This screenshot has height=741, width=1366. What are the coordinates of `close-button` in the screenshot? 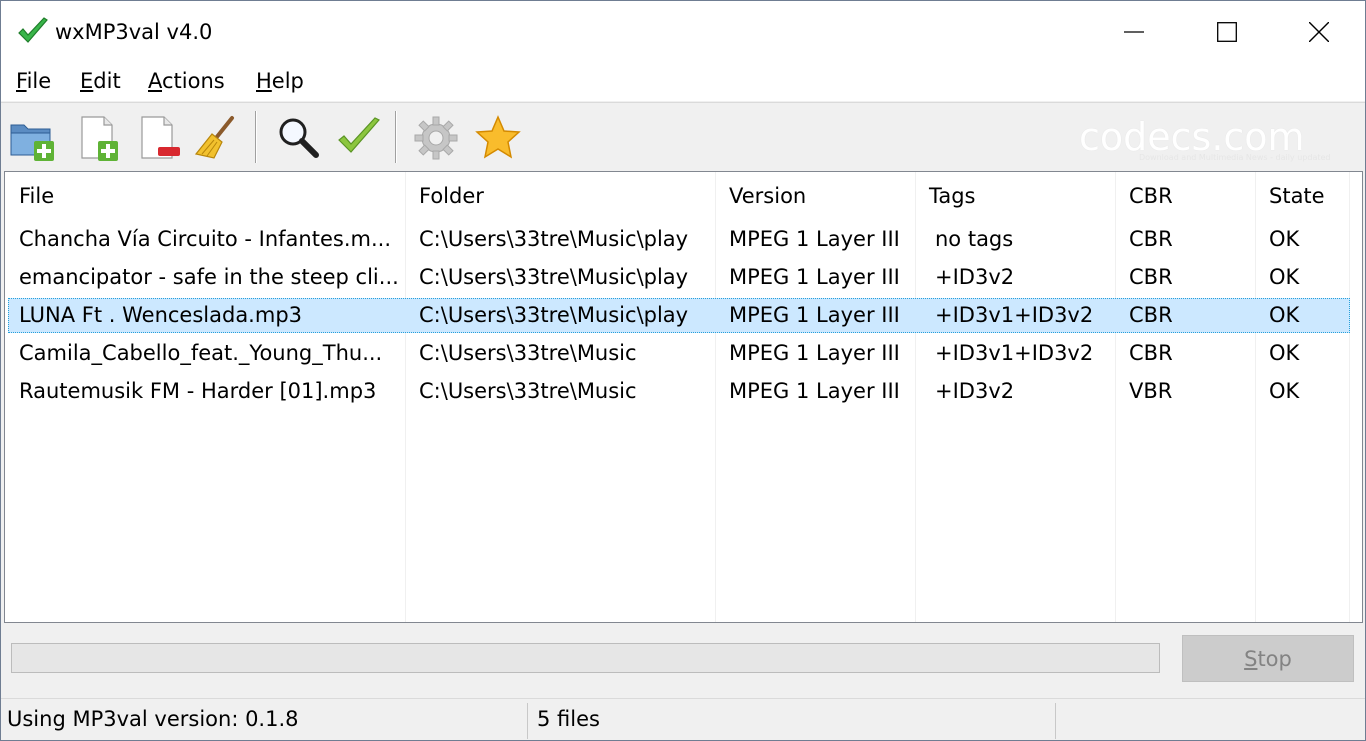 It's located at (1319, 32).